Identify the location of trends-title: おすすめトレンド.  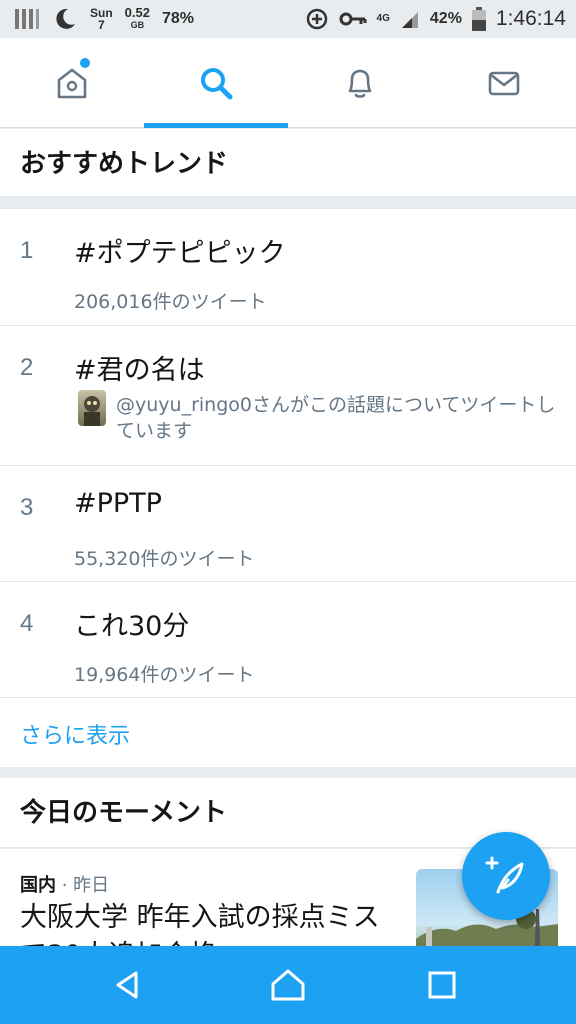
(124, 164).